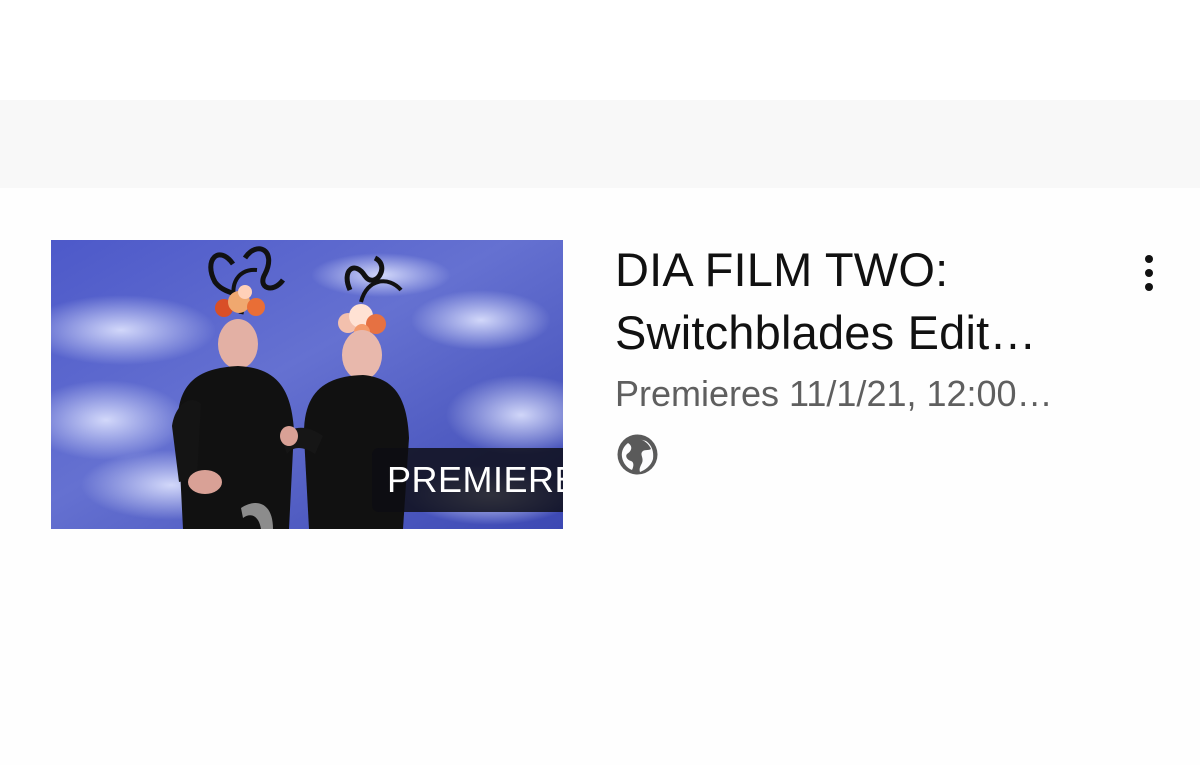 The width and height of the screenshot is (1200, 765). What do you see at coordinates (1149, 273) in the screenshot?
I see `more-vertical-icon` at bounding box center [1149, 273].